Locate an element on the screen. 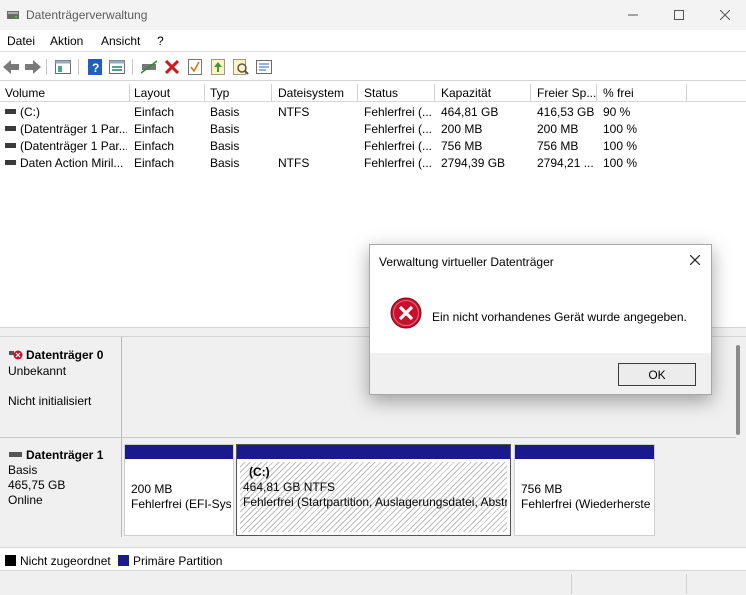 The image size is (746, 595). status-bar is located at coordinates (373, 582).